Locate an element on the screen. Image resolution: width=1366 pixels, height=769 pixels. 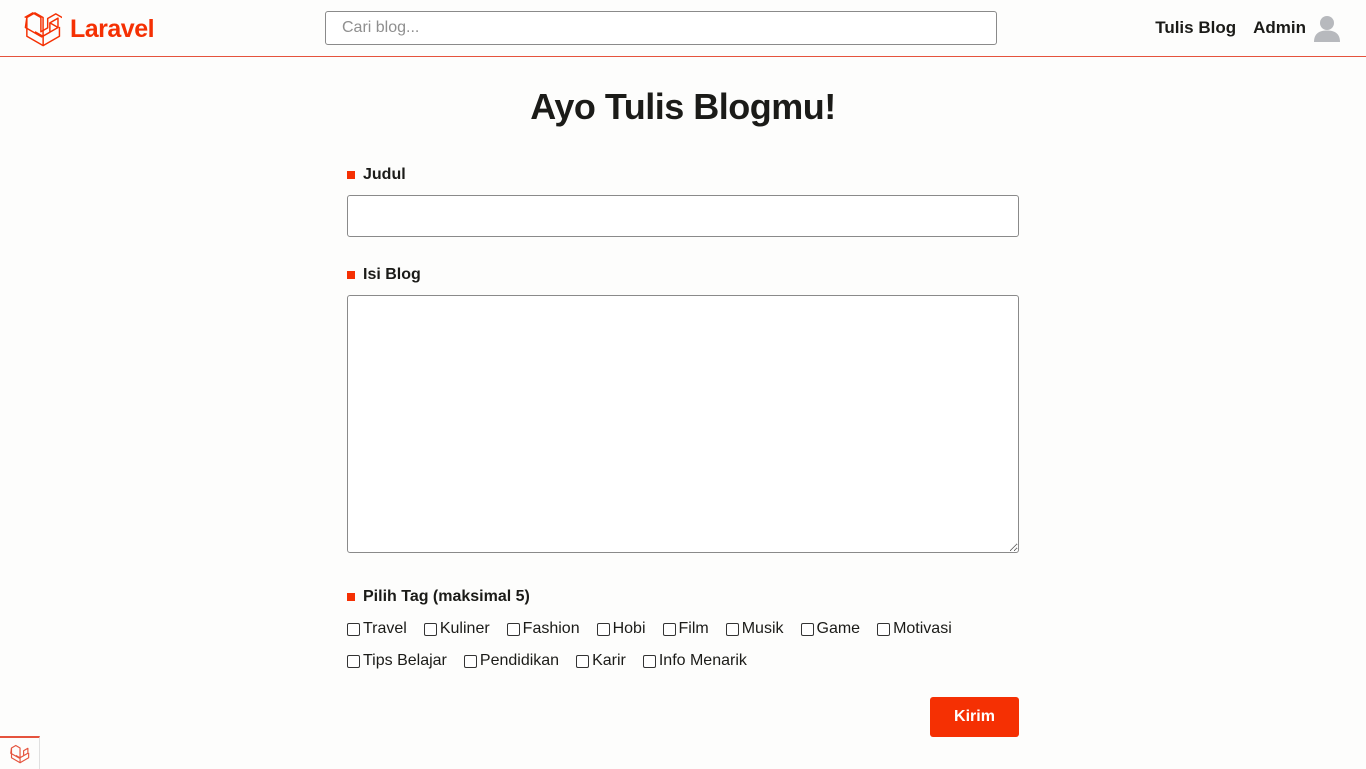
tag-option: Film is located at coordinates (685, 629).